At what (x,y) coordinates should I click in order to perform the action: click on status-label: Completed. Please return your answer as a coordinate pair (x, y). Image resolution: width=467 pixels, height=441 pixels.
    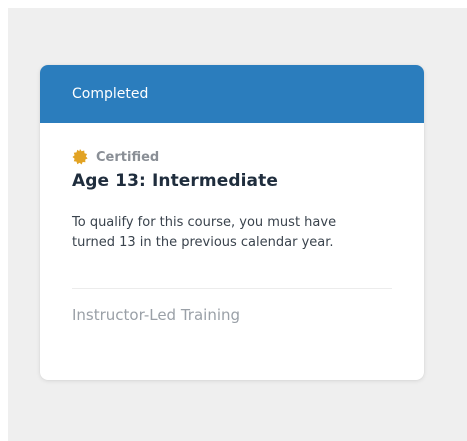
    Looking at the image, I should click on (110, 94).